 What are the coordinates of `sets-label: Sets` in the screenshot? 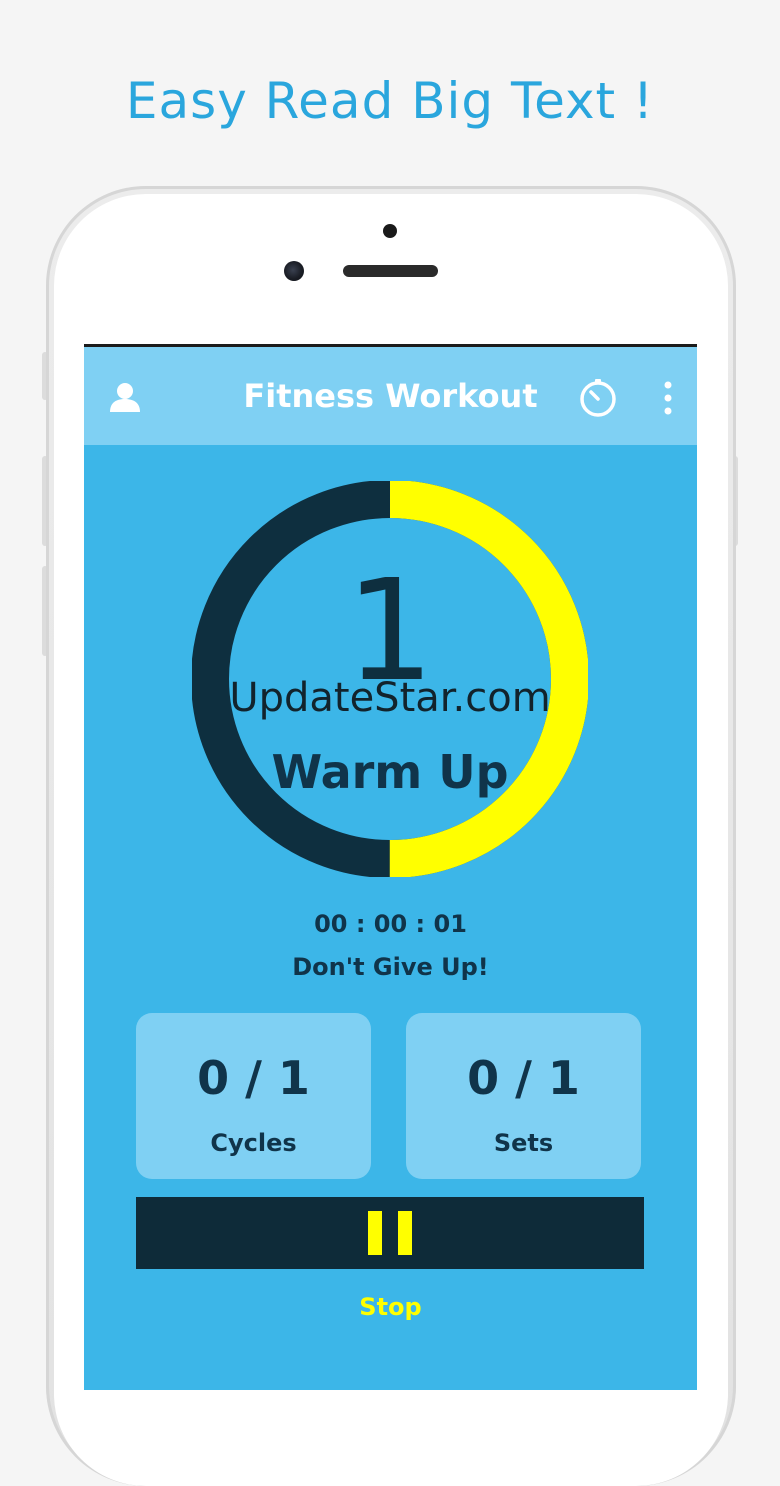 It's located at (523, 1143).